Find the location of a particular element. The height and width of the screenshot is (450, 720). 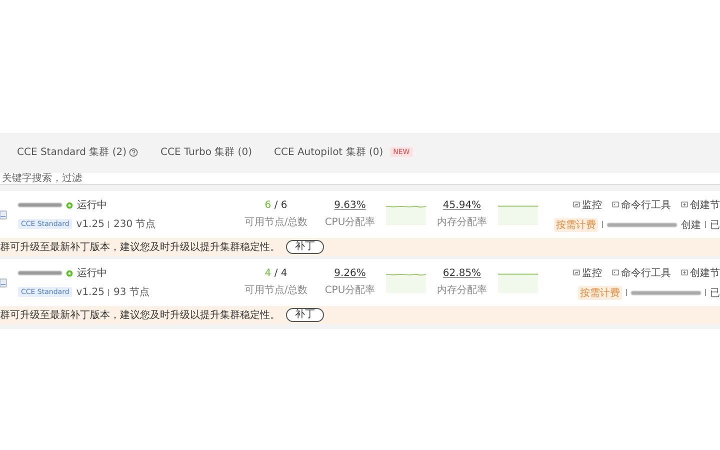

cpu-value: 9.63% is located at coordinates (350, 205).